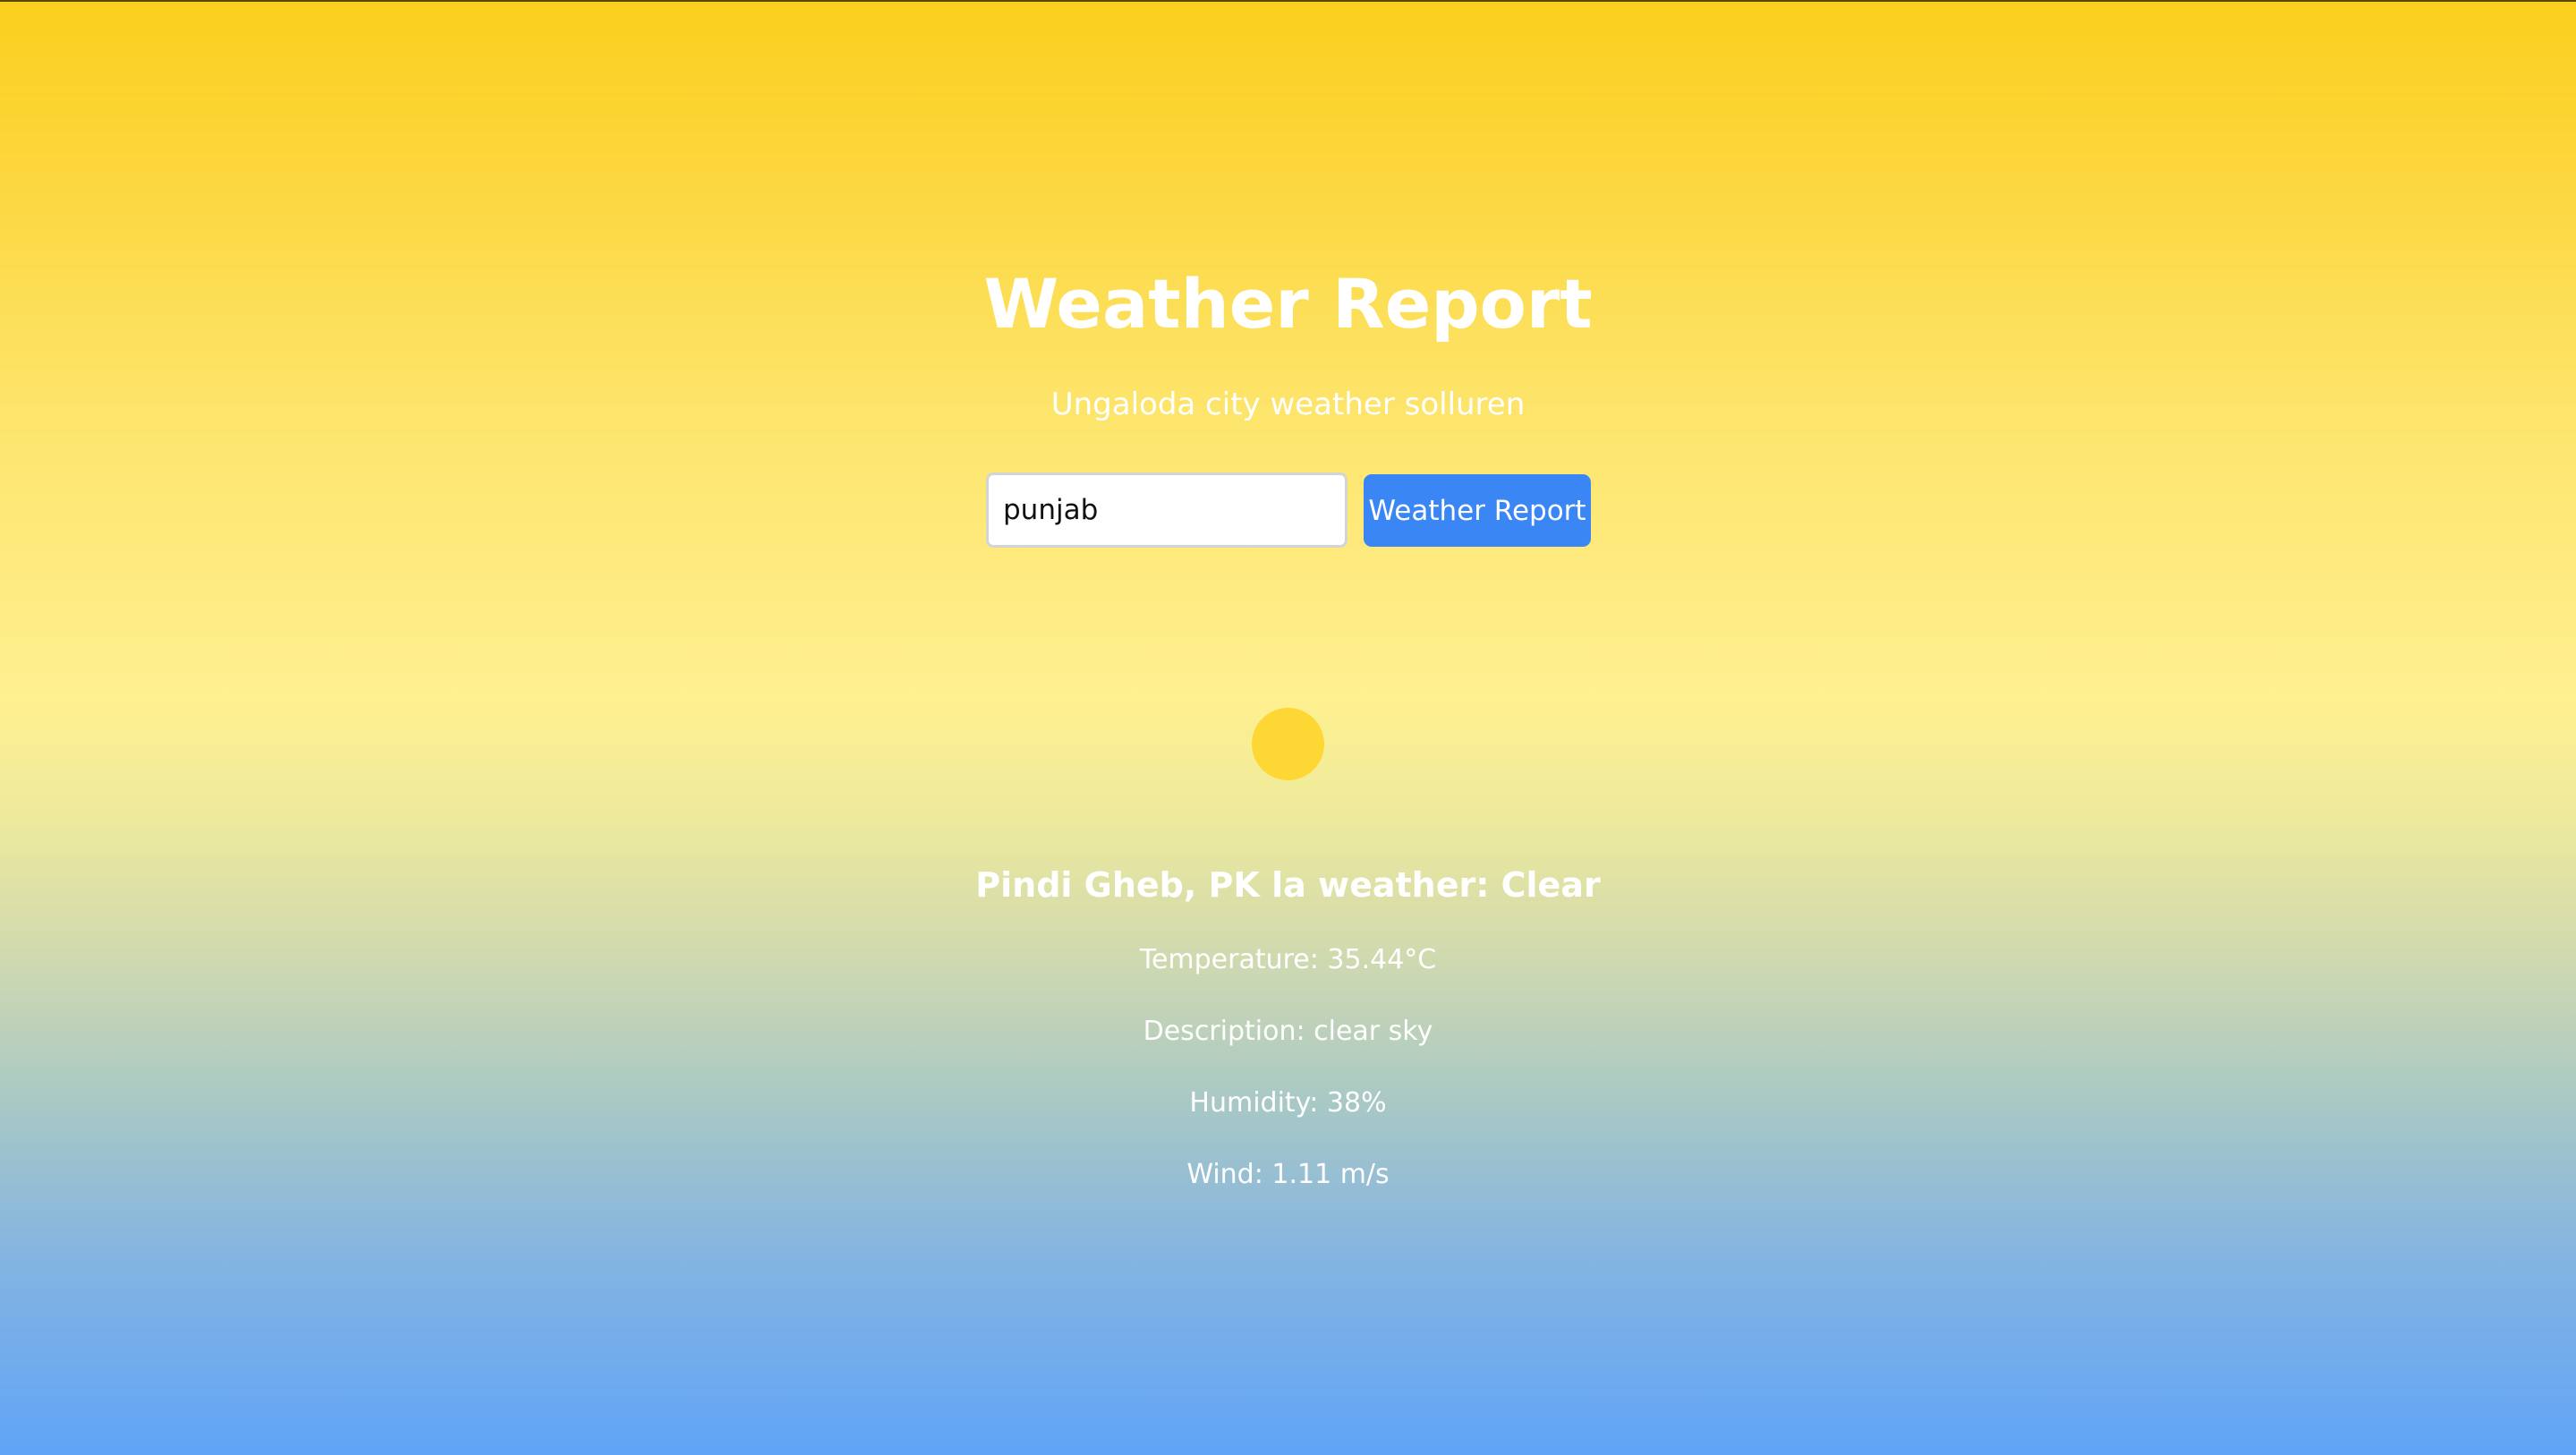 Image resolution: width=2576 pixels, height=1455 pixels. What do you see at coordinates (1288, 744) in the screenshot?
I see `sun-icon` at bounding box center [1288, 744].